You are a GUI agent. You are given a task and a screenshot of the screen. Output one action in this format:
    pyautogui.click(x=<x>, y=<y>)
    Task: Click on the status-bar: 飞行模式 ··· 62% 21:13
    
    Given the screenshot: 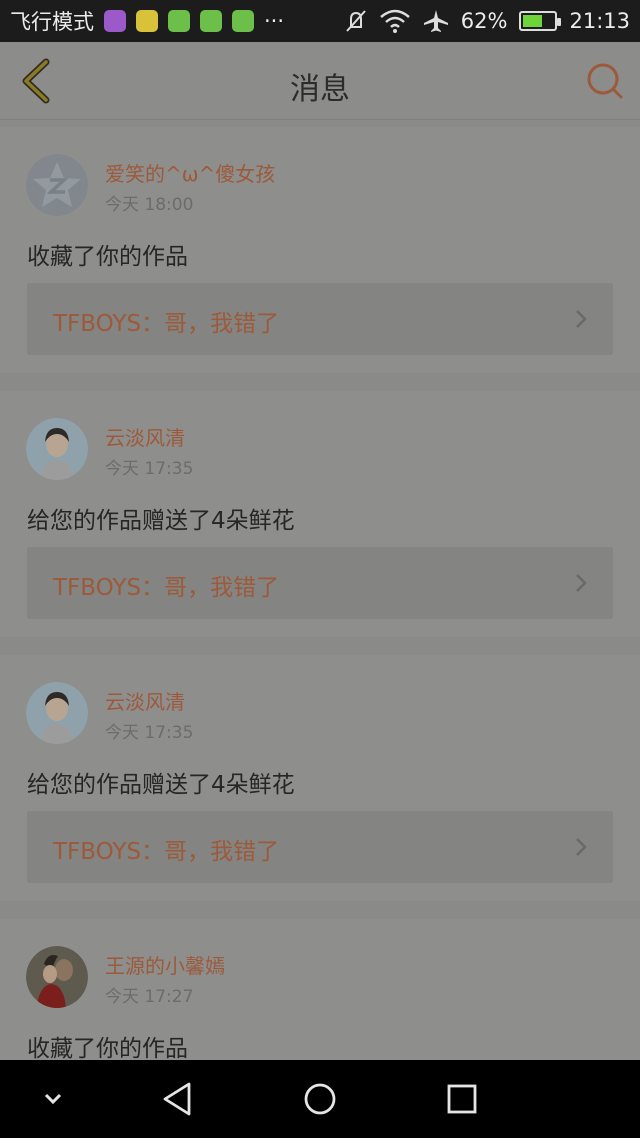 What is the action you would take?
    pyautogui.click(x=320, y=21)
    